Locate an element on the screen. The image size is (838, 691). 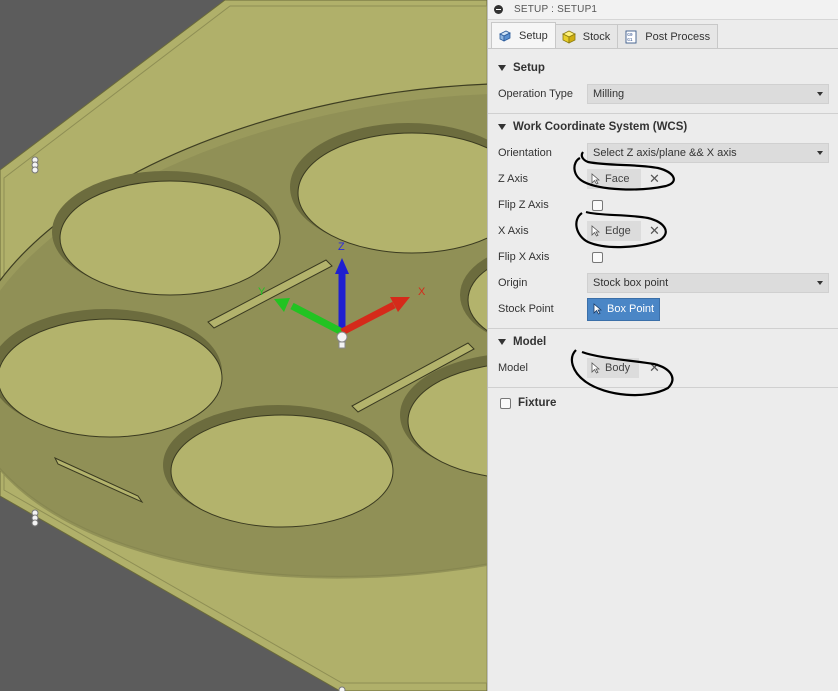
collapse-icon is located at coordinates (498, 9).